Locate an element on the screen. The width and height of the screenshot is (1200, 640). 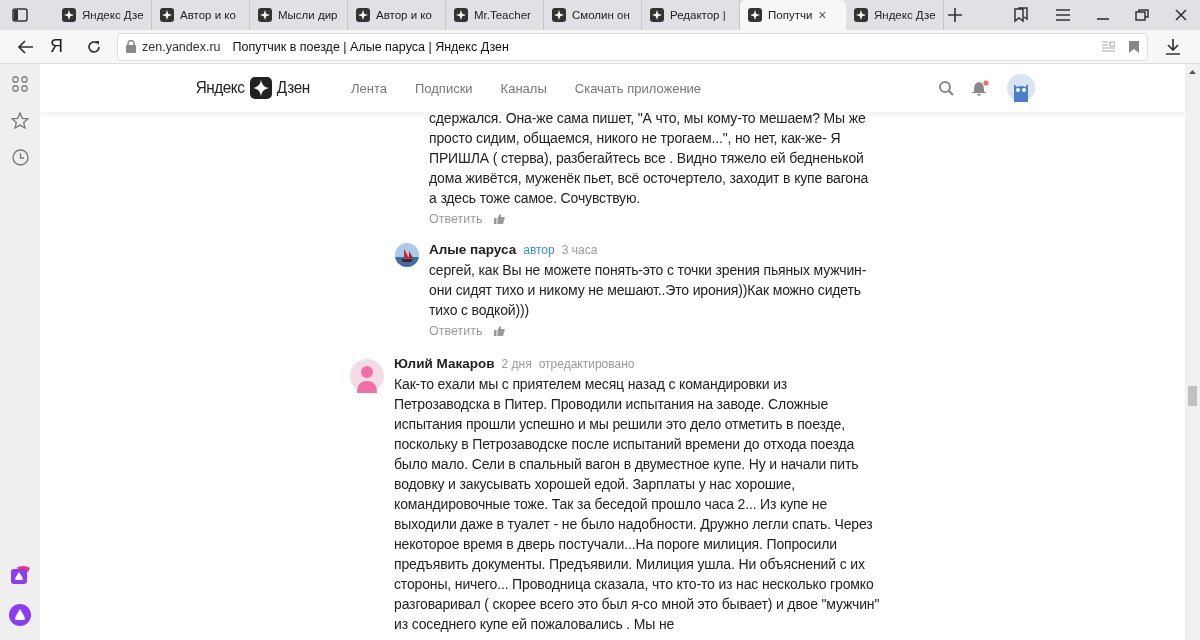
address-field: zen.yandex.ru Попутчик в поезде | Алые паруса | Яндекс Дзен is located at coordinates (632, 46).